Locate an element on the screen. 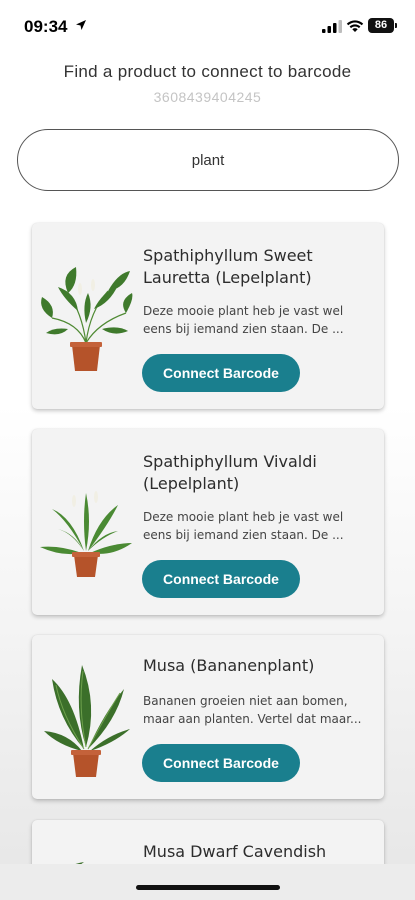 This screenshot has height=900, width=415. status-time: 09:34 is located at coordinates (46, 26).